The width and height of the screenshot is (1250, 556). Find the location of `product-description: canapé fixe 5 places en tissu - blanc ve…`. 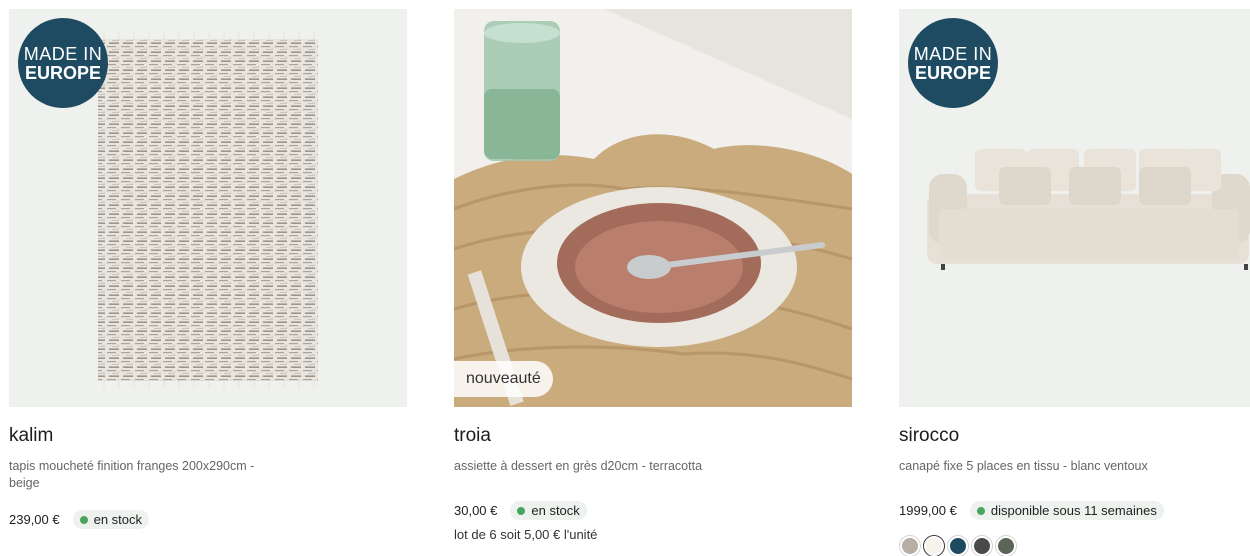

product-description: canapé fixe 5 places en tissu - blanc ve… is located at coordinates (1069, 466).